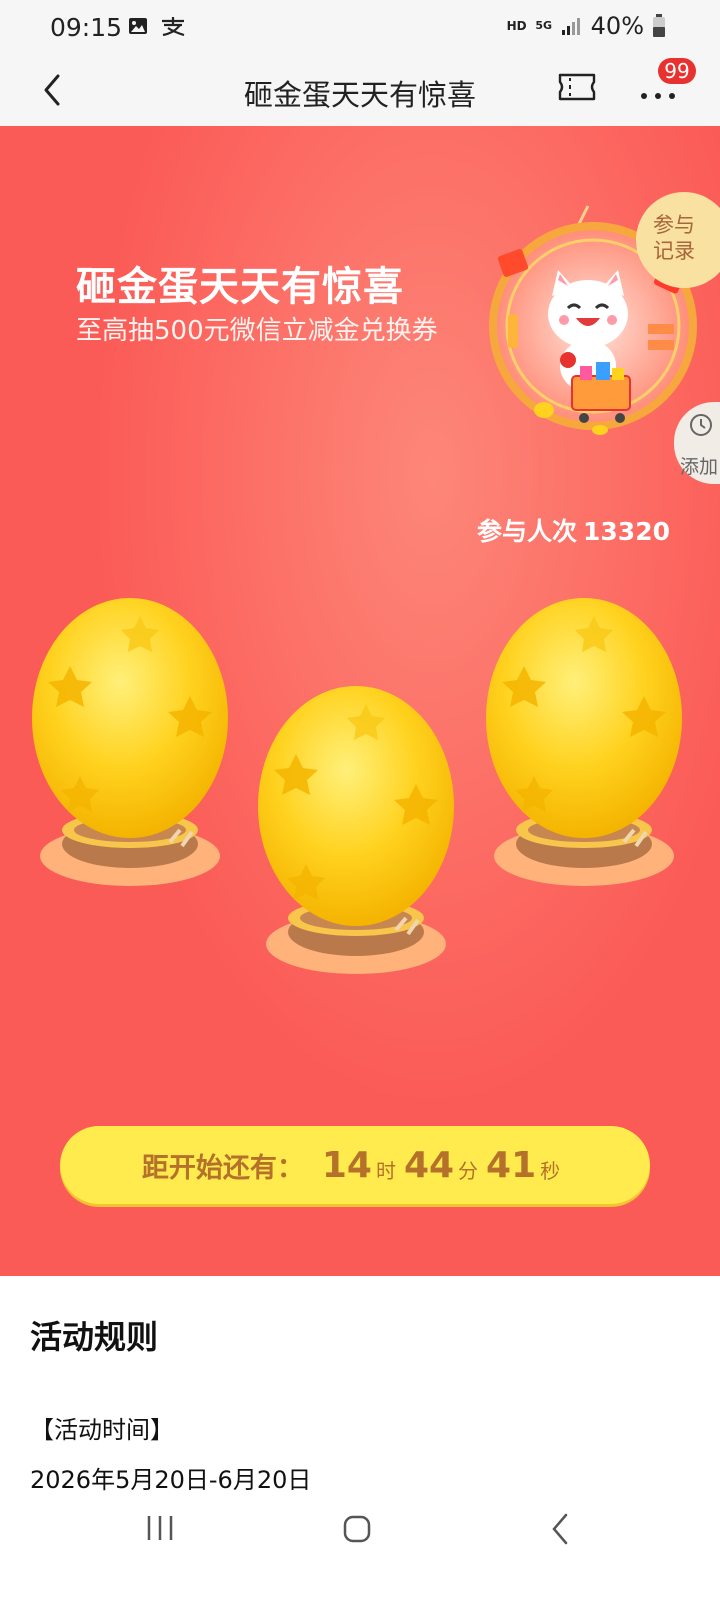 The width and height of the screenshot is (720, 1600). Describe the element at coordinates (102, 1430) in the screenshot. I see `rules-time-heading: 【活动时间】` at that location.